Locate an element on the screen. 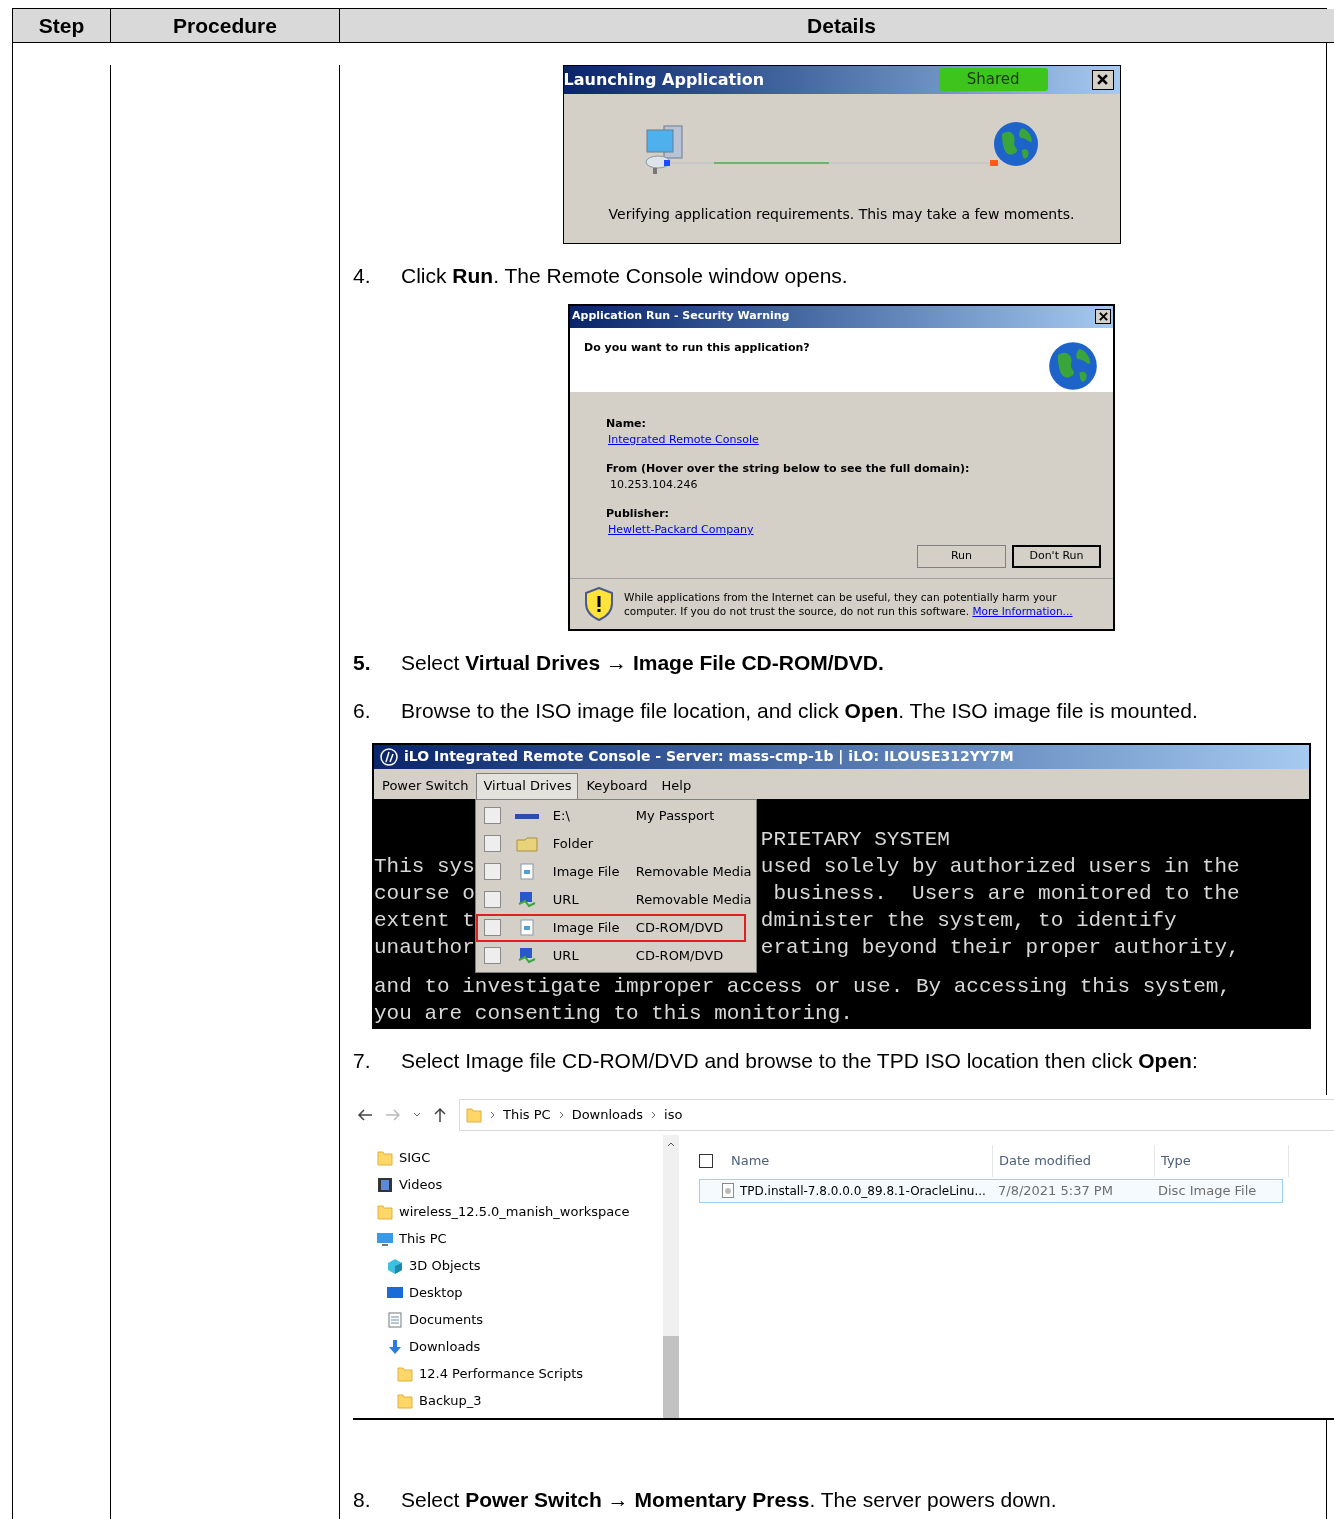 This screenshot has width=1334, height=1519. column-header: Step is located at coordinates (62, 26).